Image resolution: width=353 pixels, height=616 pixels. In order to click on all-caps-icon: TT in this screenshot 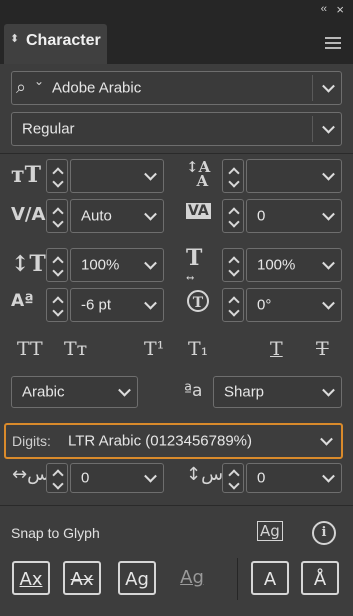, I will do `click(30, 349)`.